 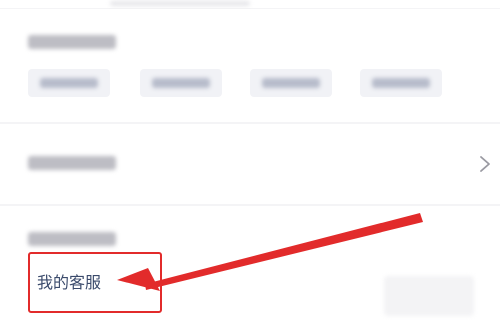 What do you see at coordinates (180, 3) in the screenshot?
I see `blurred-text` at bounding box center [180, 3].